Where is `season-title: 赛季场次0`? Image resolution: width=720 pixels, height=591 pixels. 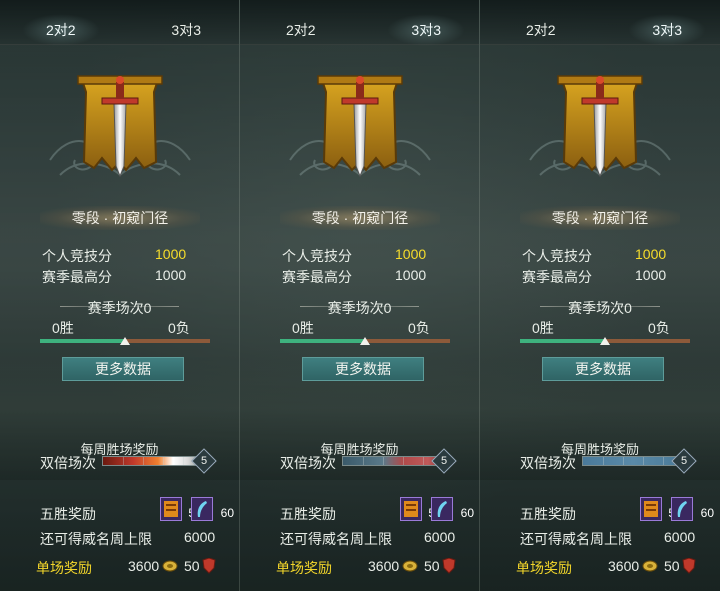
season-title: 赛季场次0 is located at coordinates (600, 308).